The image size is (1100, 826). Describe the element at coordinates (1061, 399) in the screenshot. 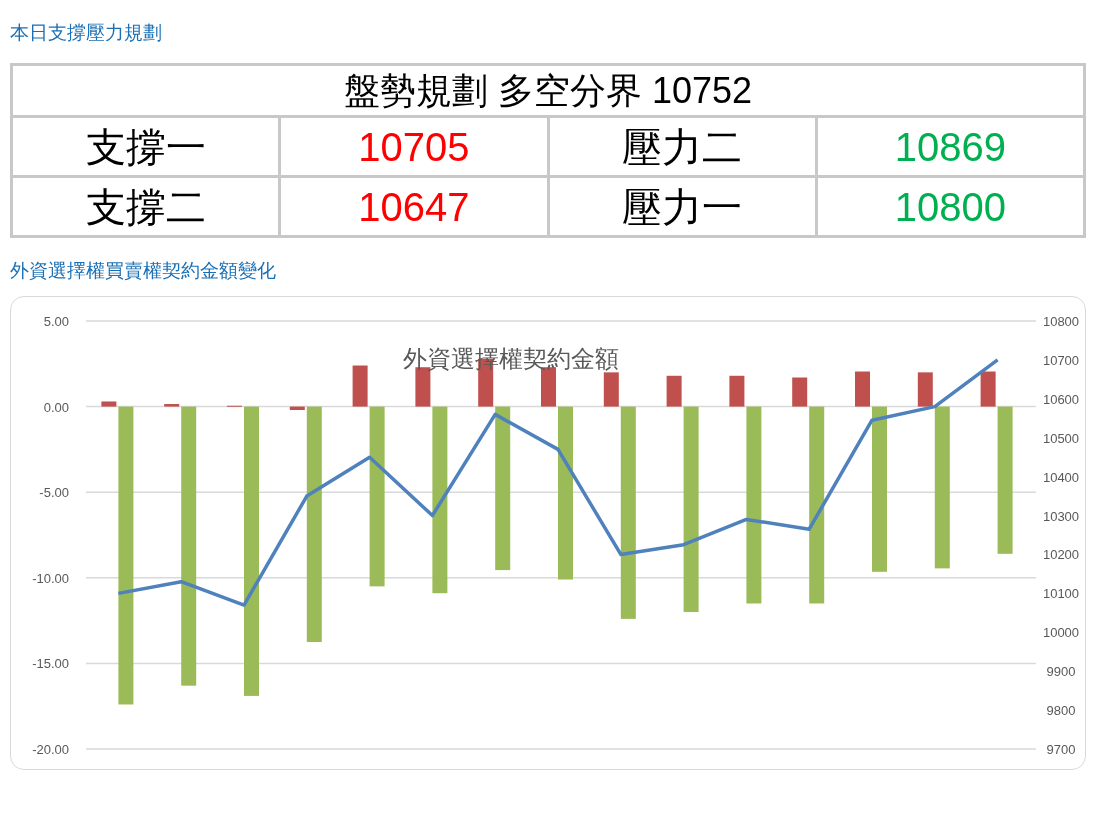

I see `axis-tick-label: 10600` at that location.